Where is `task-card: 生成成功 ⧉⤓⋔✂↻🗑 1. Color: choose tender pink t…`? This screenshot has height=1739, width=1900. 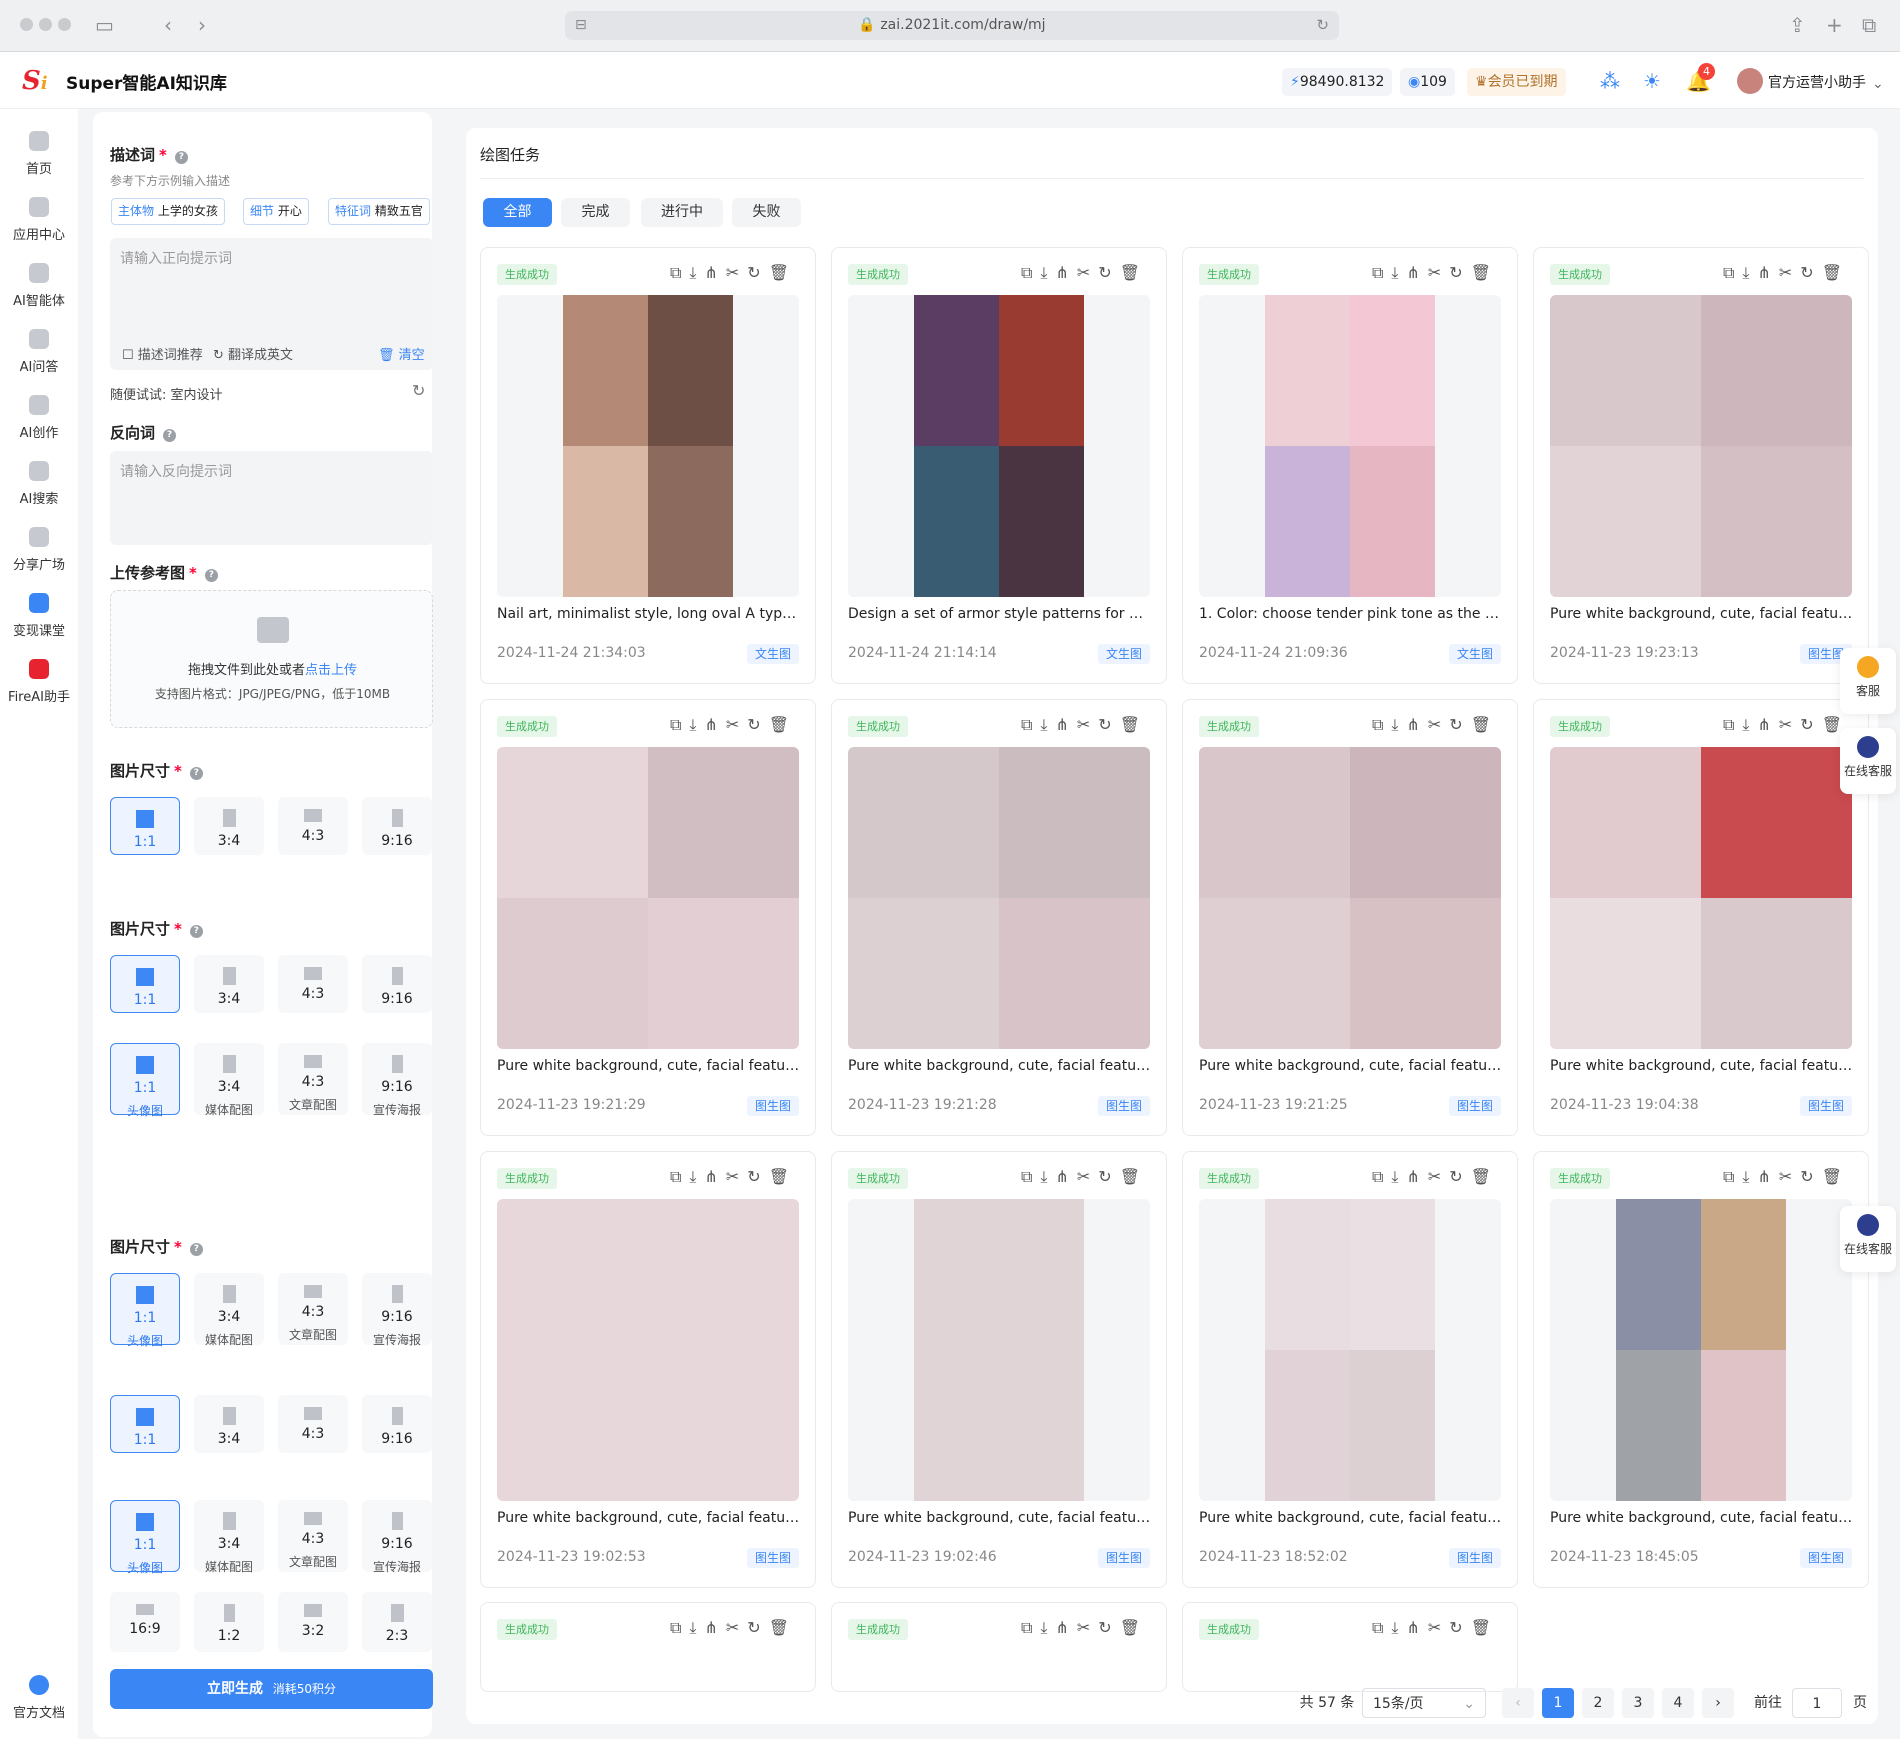 task-card: 生成成功 ⧉⤓⋔✂↻🗑 1. Color: choose tender pink t… is located at coordinates (1350, 465).